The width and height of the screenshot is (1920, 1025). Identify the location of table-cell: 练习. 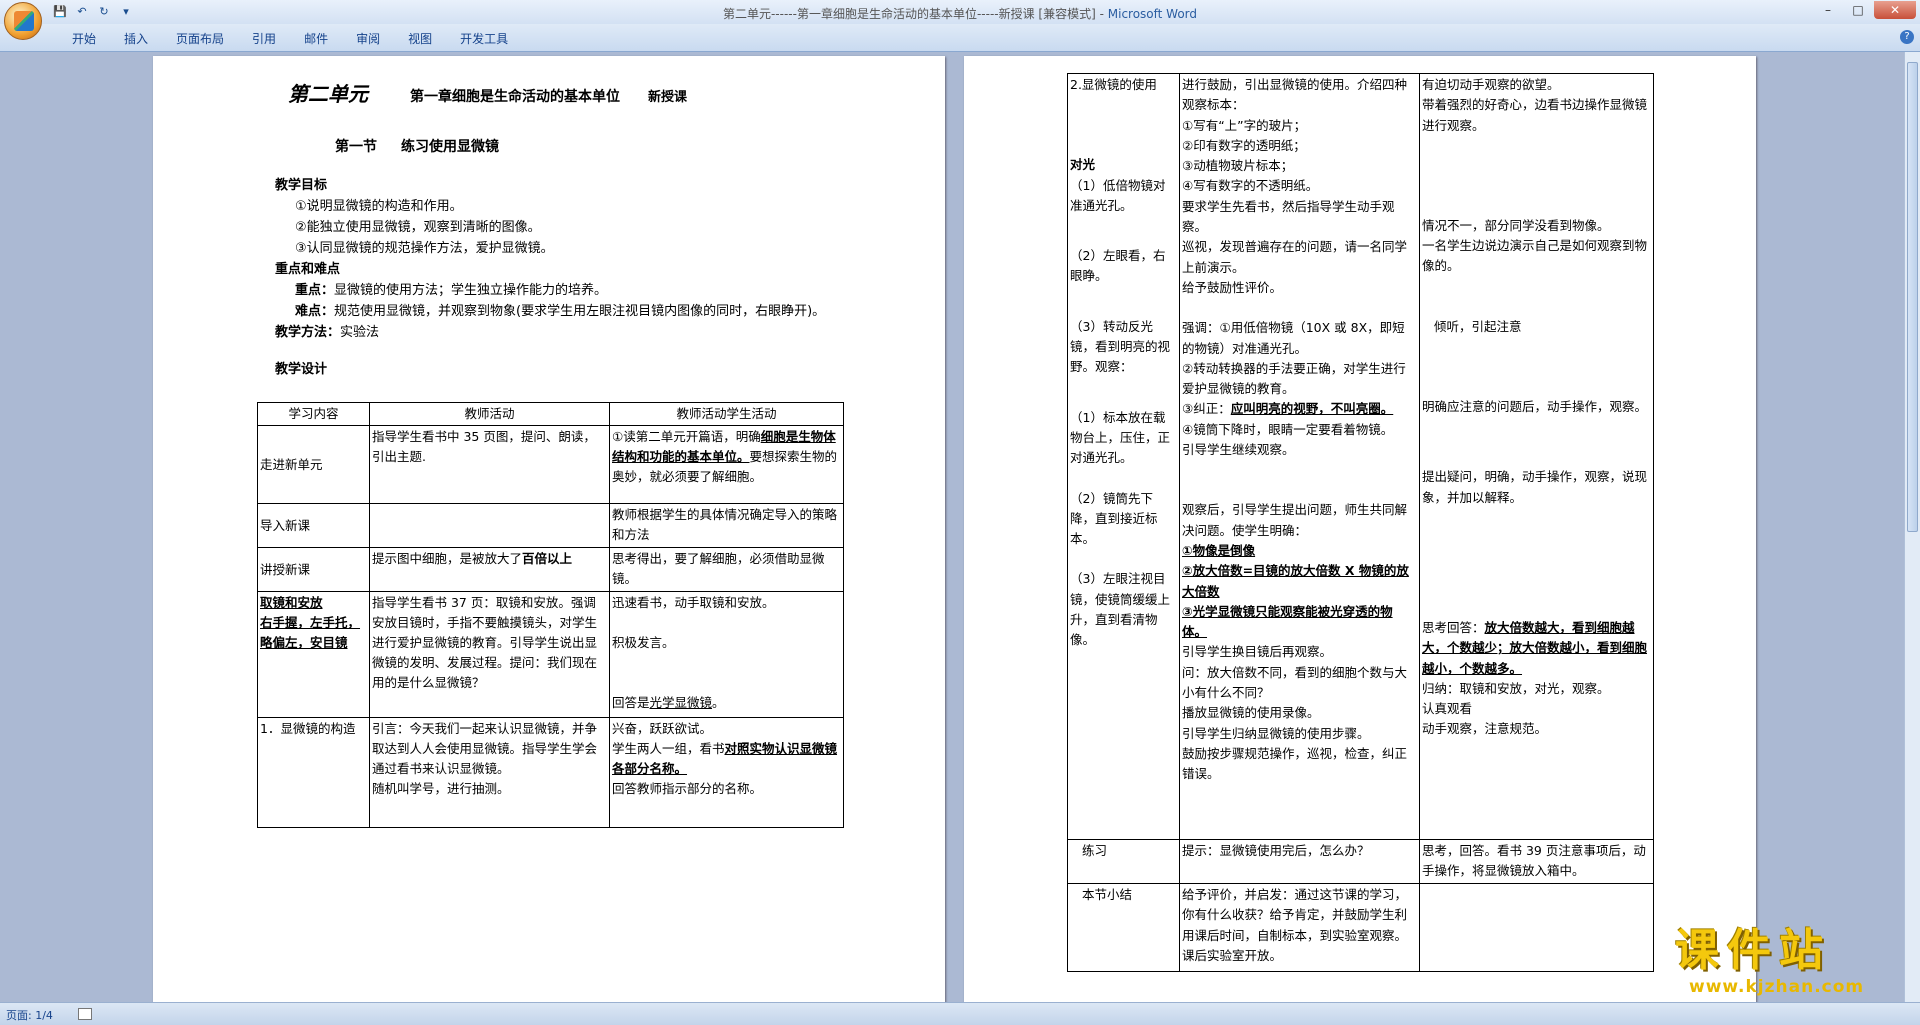
(1123, 861).